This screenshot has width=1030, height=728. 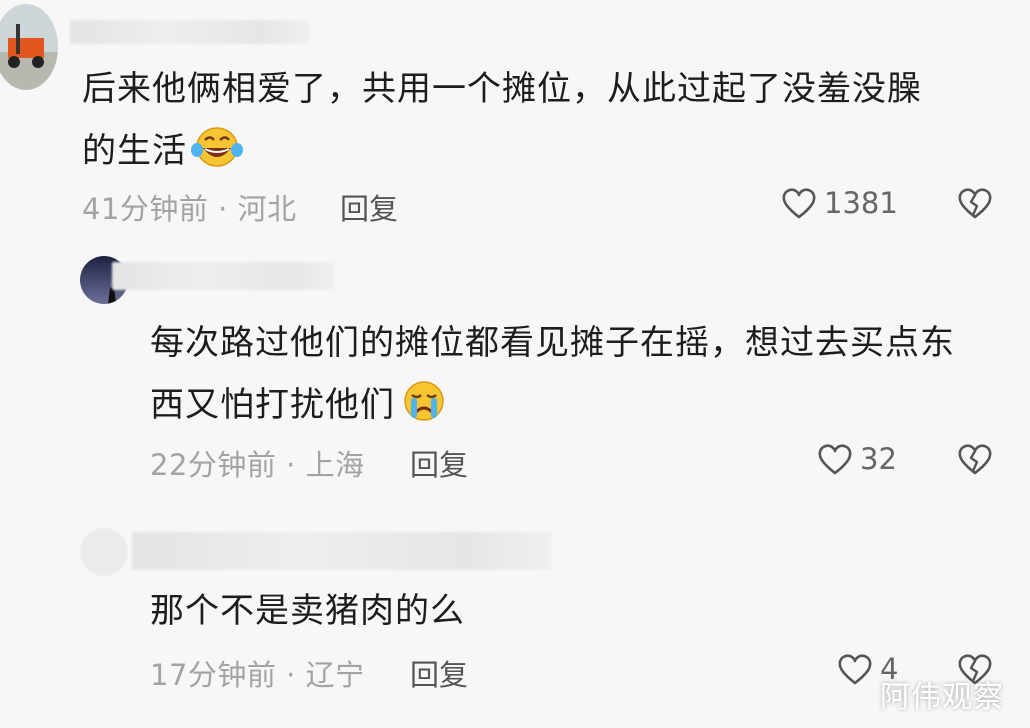 I want to click on comment-text-line: 每次路过他们的摊位都看见摊子在摇，想过去买点东, so click(x=552, y=343).